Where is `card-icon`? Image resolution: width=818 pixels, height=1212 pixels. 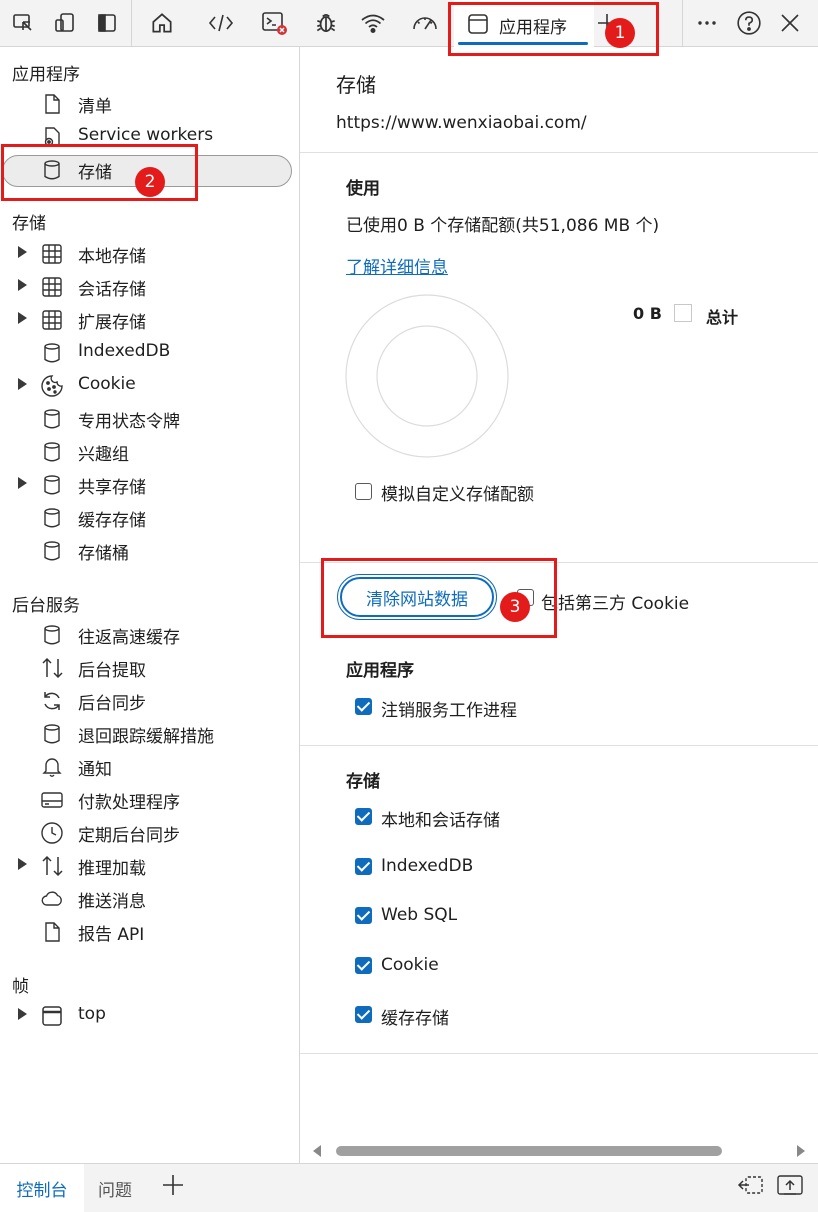
card-icon is located at coordinates (52, 800).